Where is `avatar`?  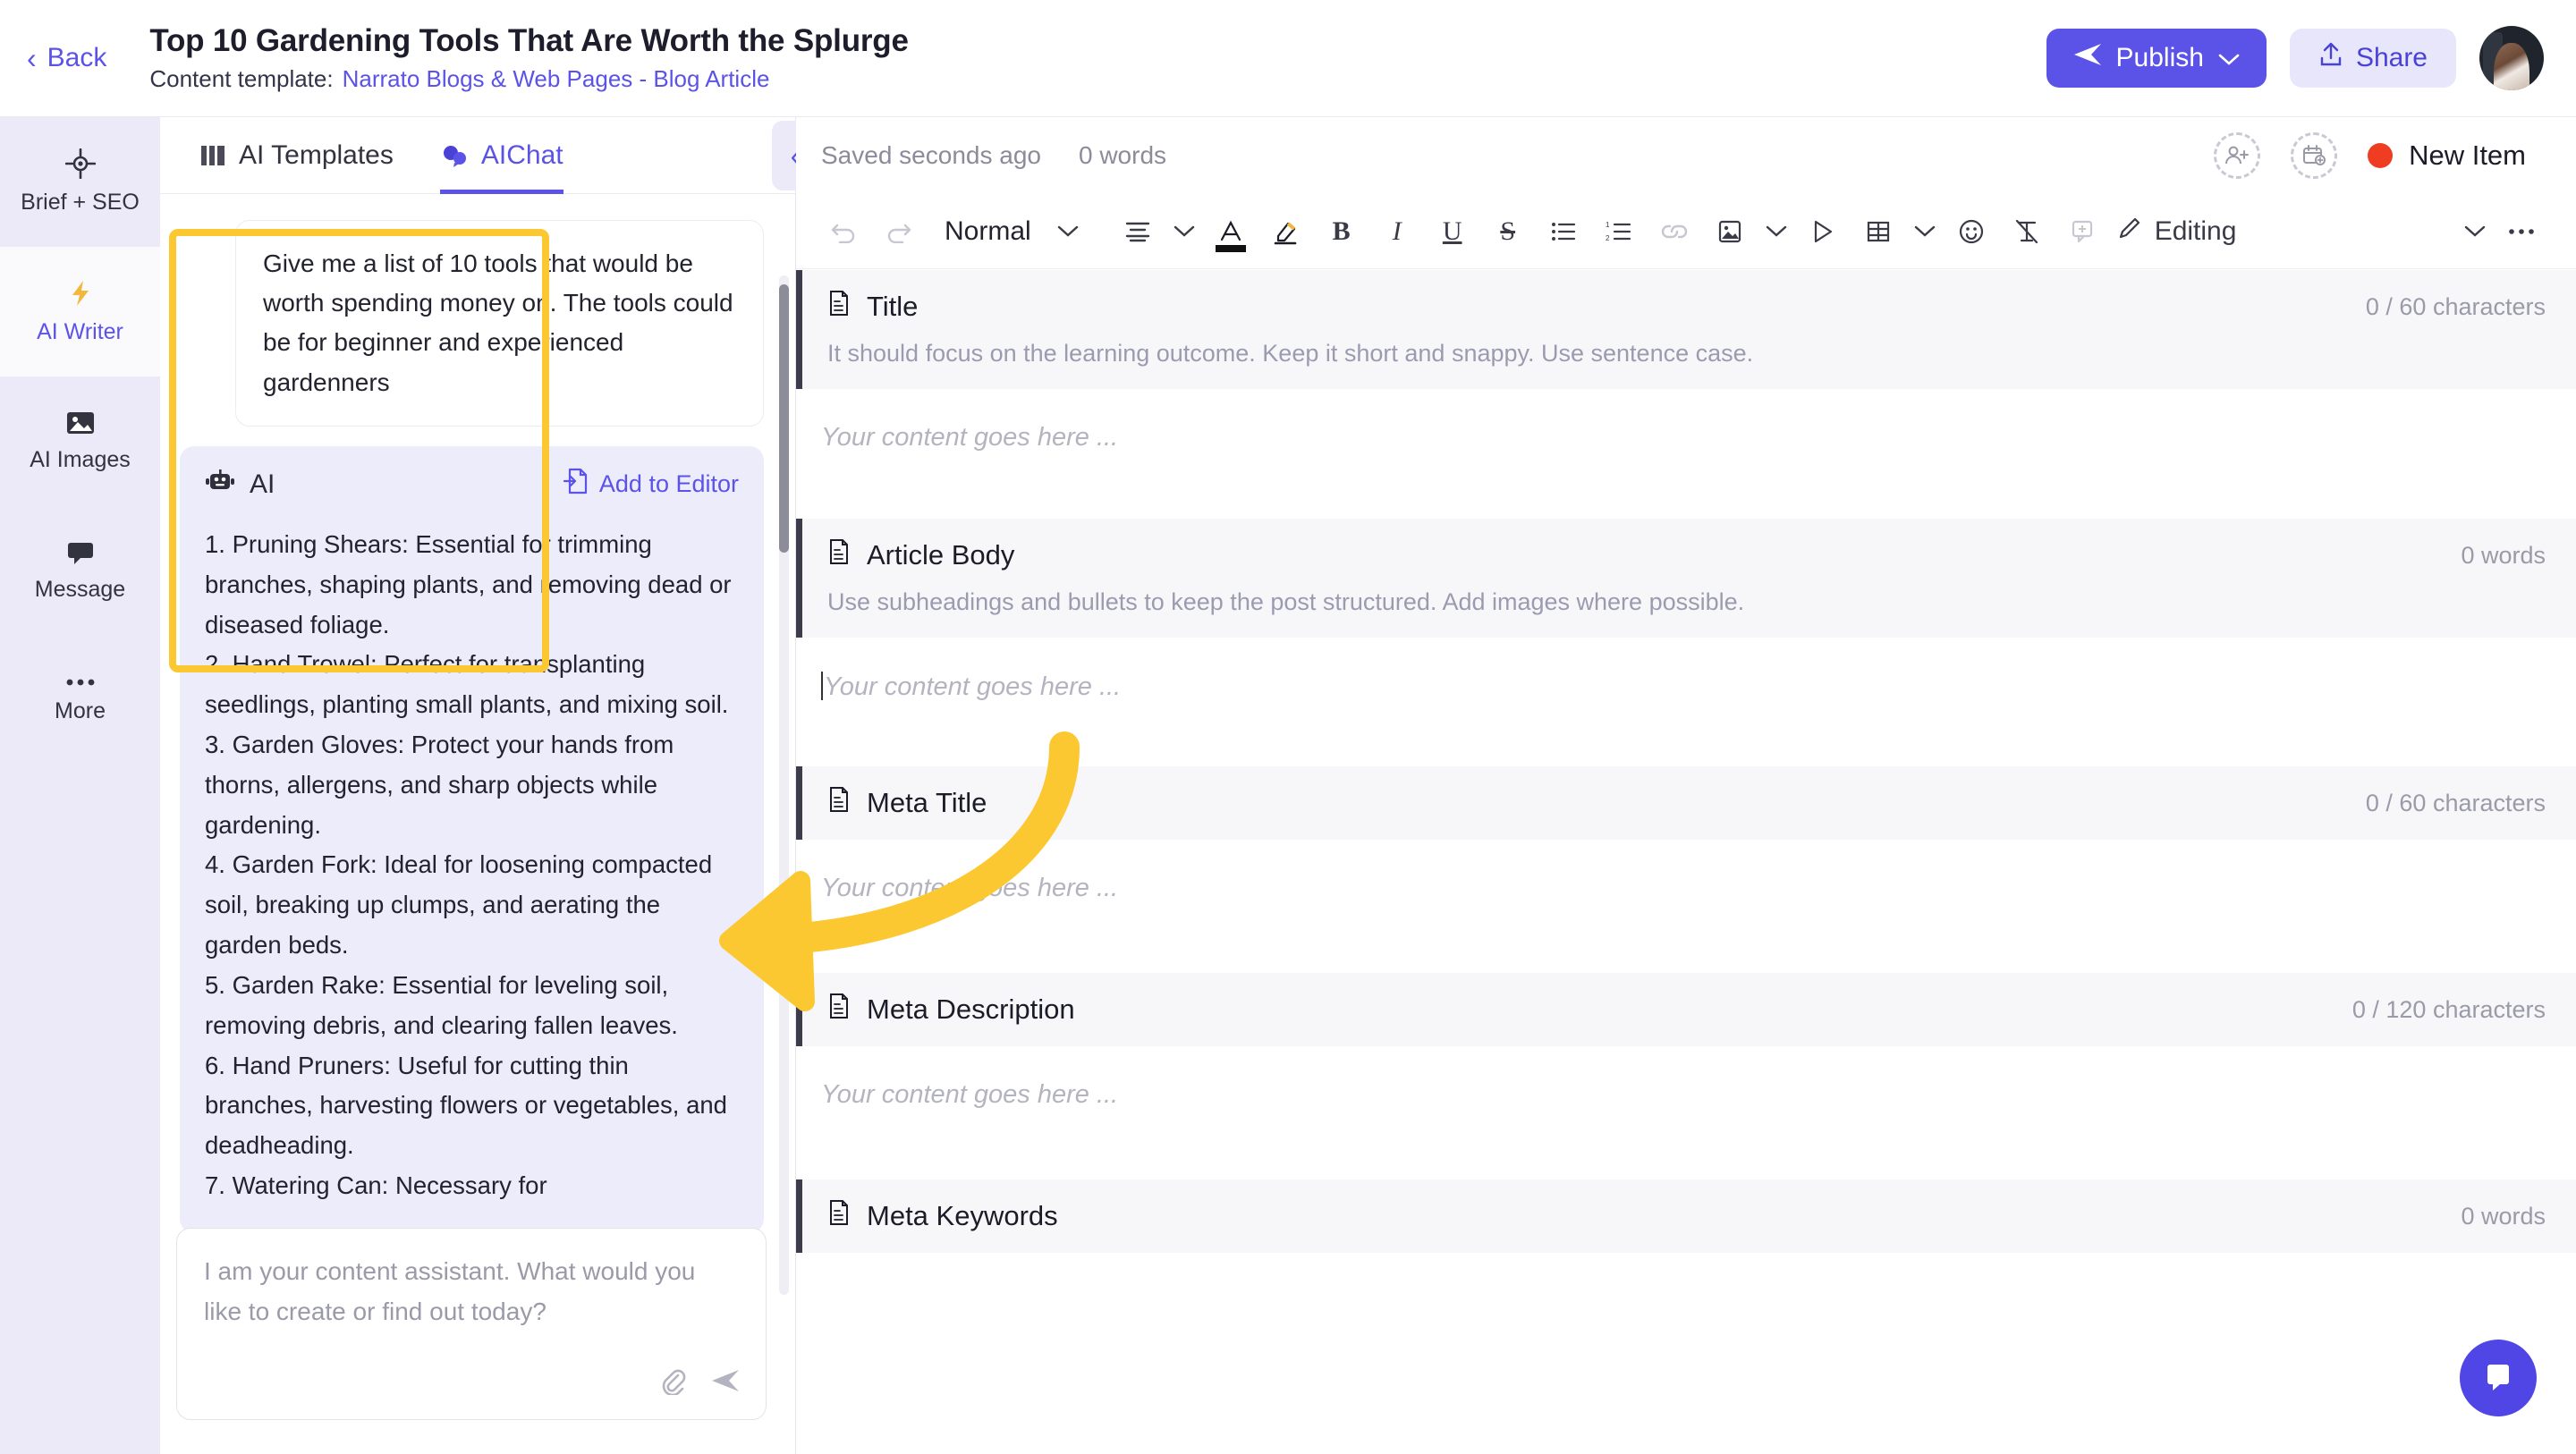 avatar is located at coordinates (2511, 58).